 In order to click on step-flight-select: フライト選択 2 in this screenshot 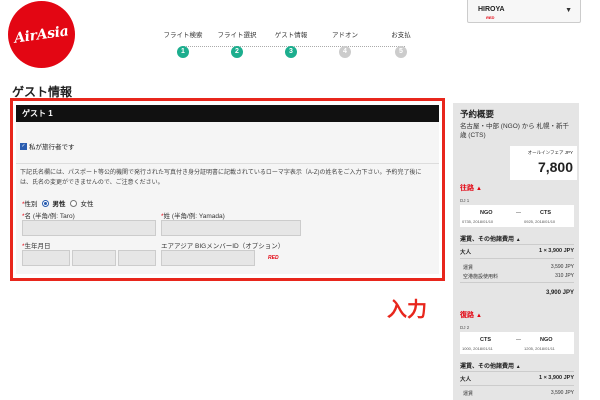, I will do `click(237, 44)`.